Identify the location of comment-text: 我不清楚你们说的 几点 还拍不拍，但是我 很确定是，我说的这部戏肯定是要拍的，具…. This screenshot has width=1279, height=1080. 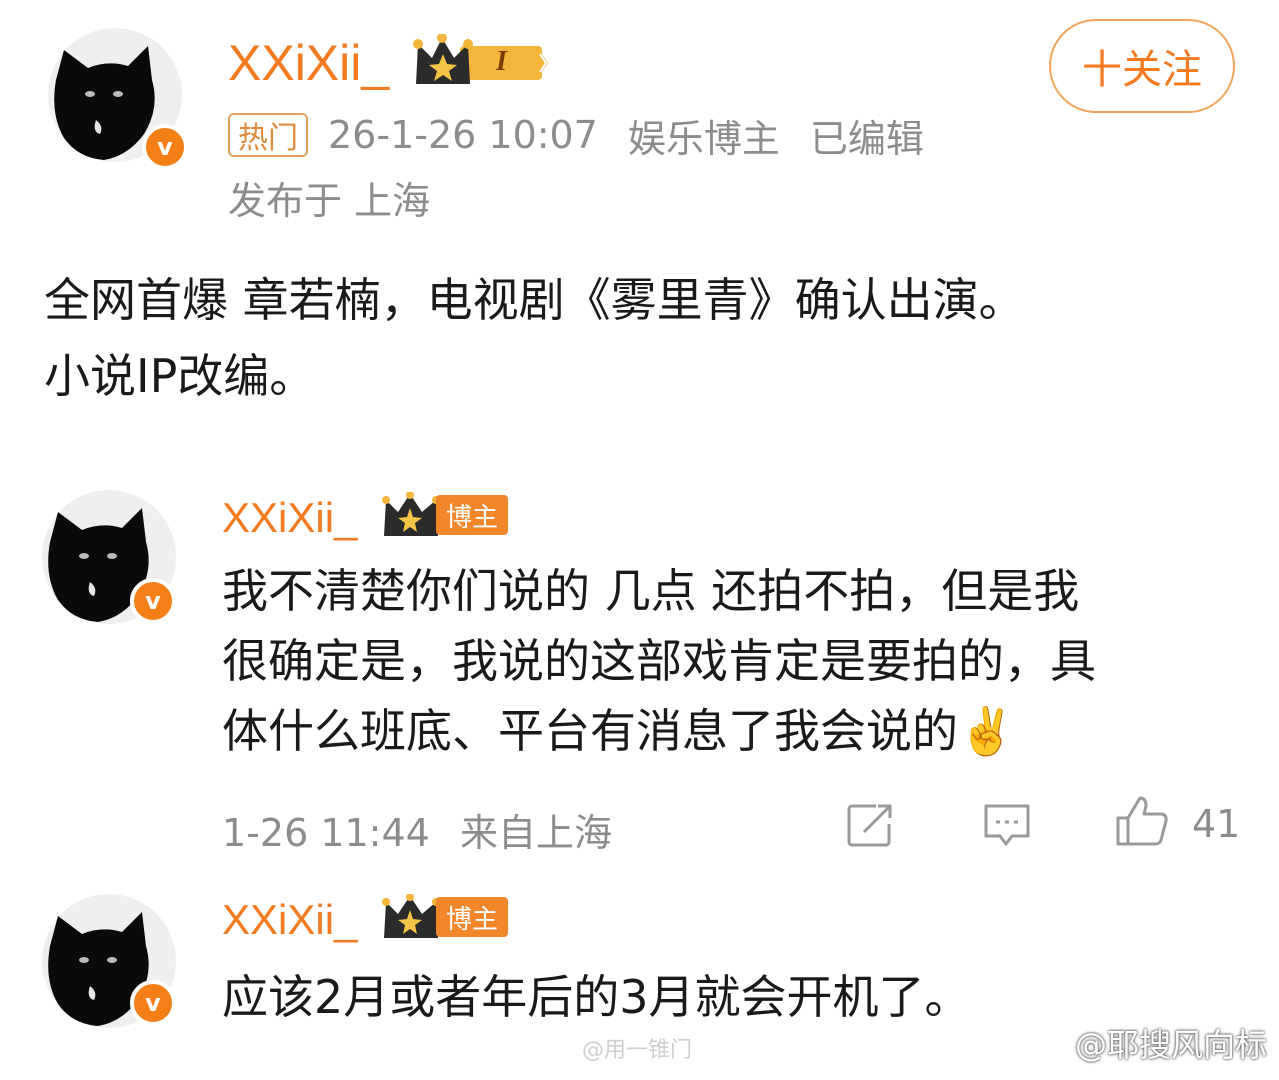
(659, 661).